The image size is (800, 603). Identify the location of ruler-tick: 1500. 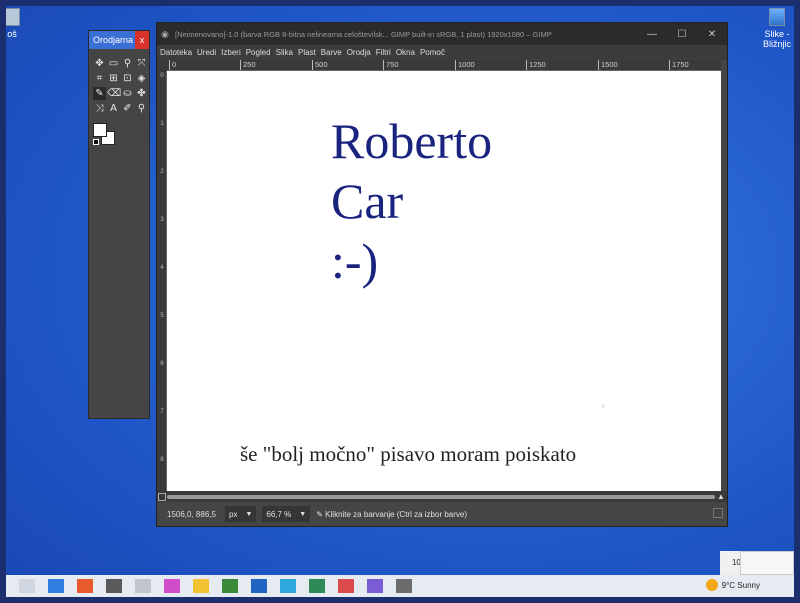
(608, 65).